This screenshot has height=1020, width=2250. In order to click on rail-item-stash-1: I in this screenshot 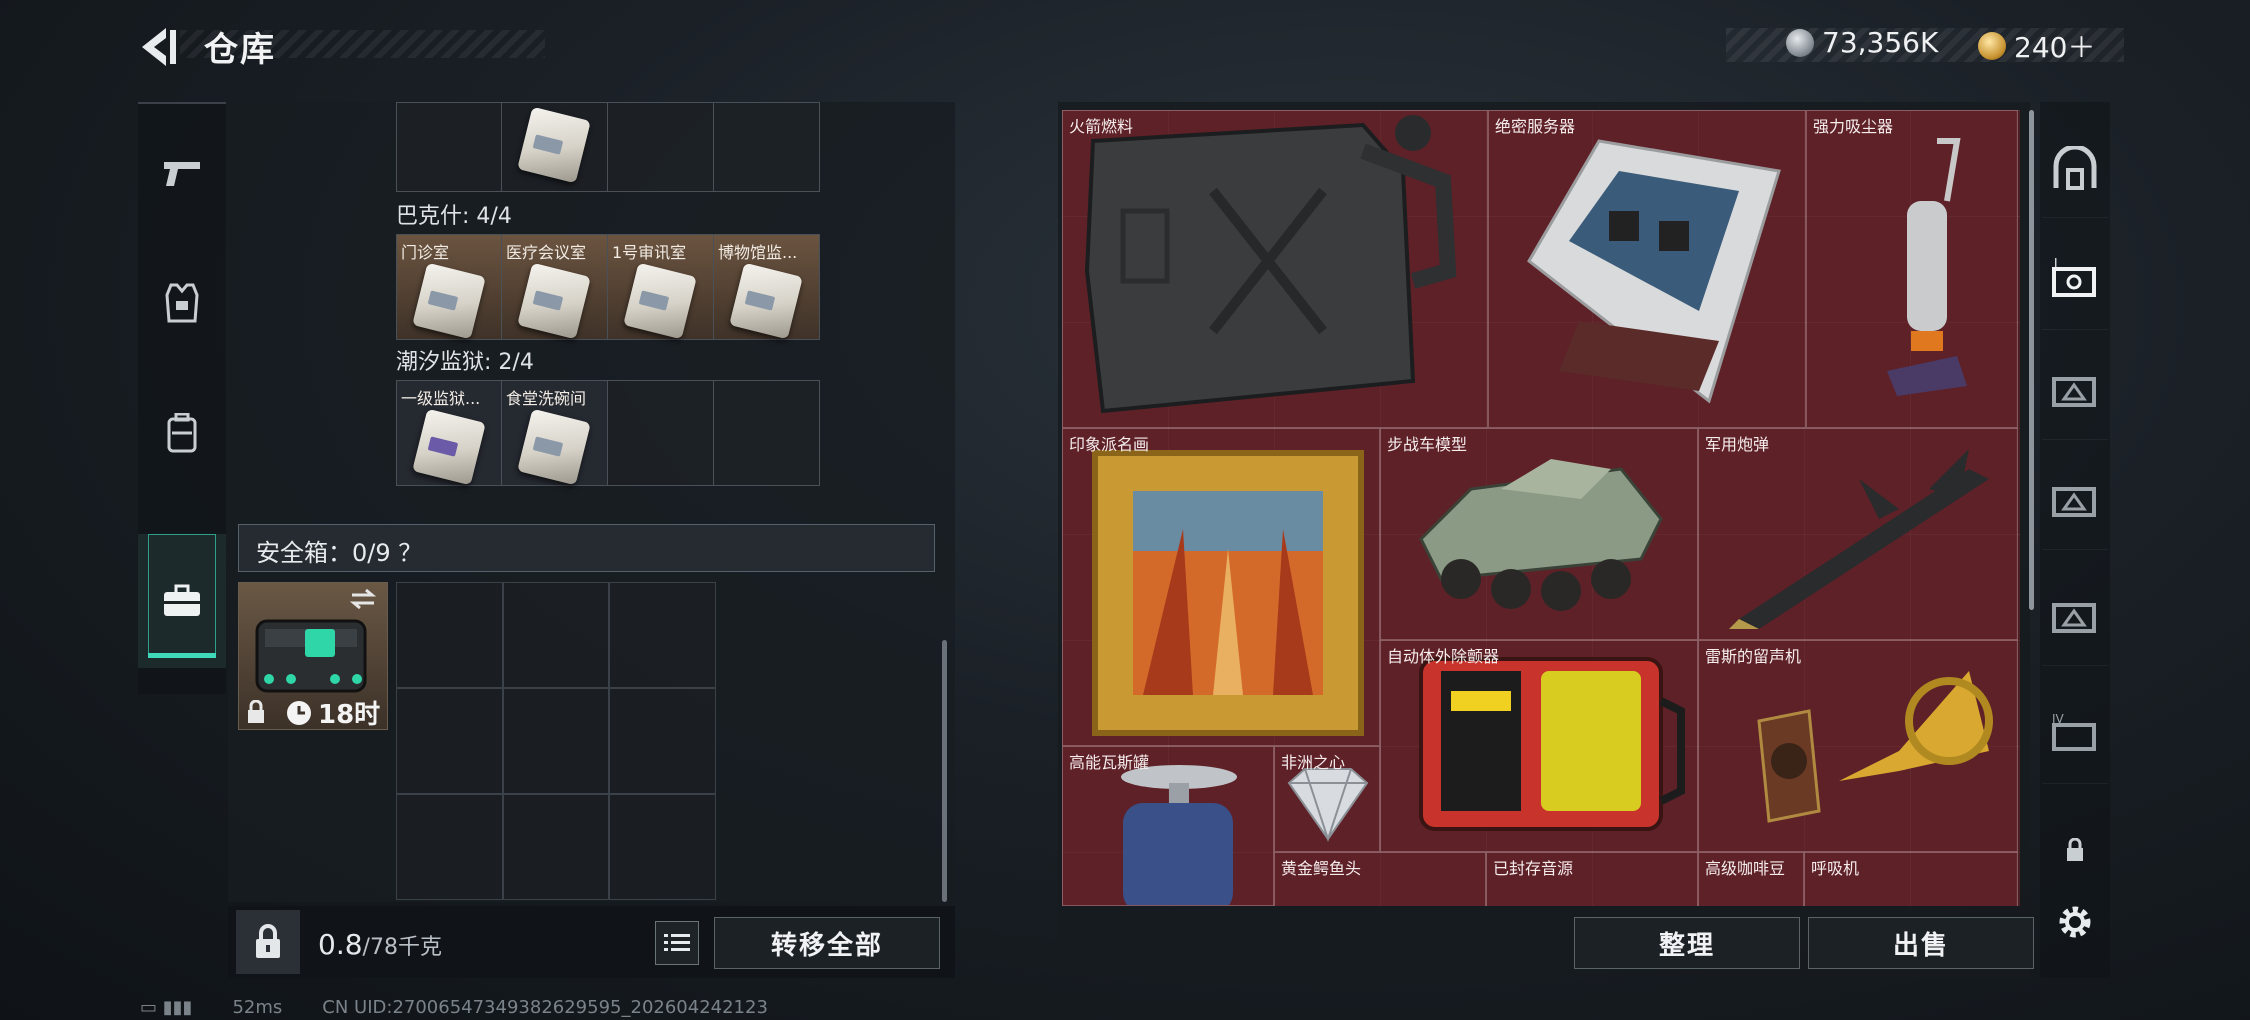, I will do `click(2075, 280)`.